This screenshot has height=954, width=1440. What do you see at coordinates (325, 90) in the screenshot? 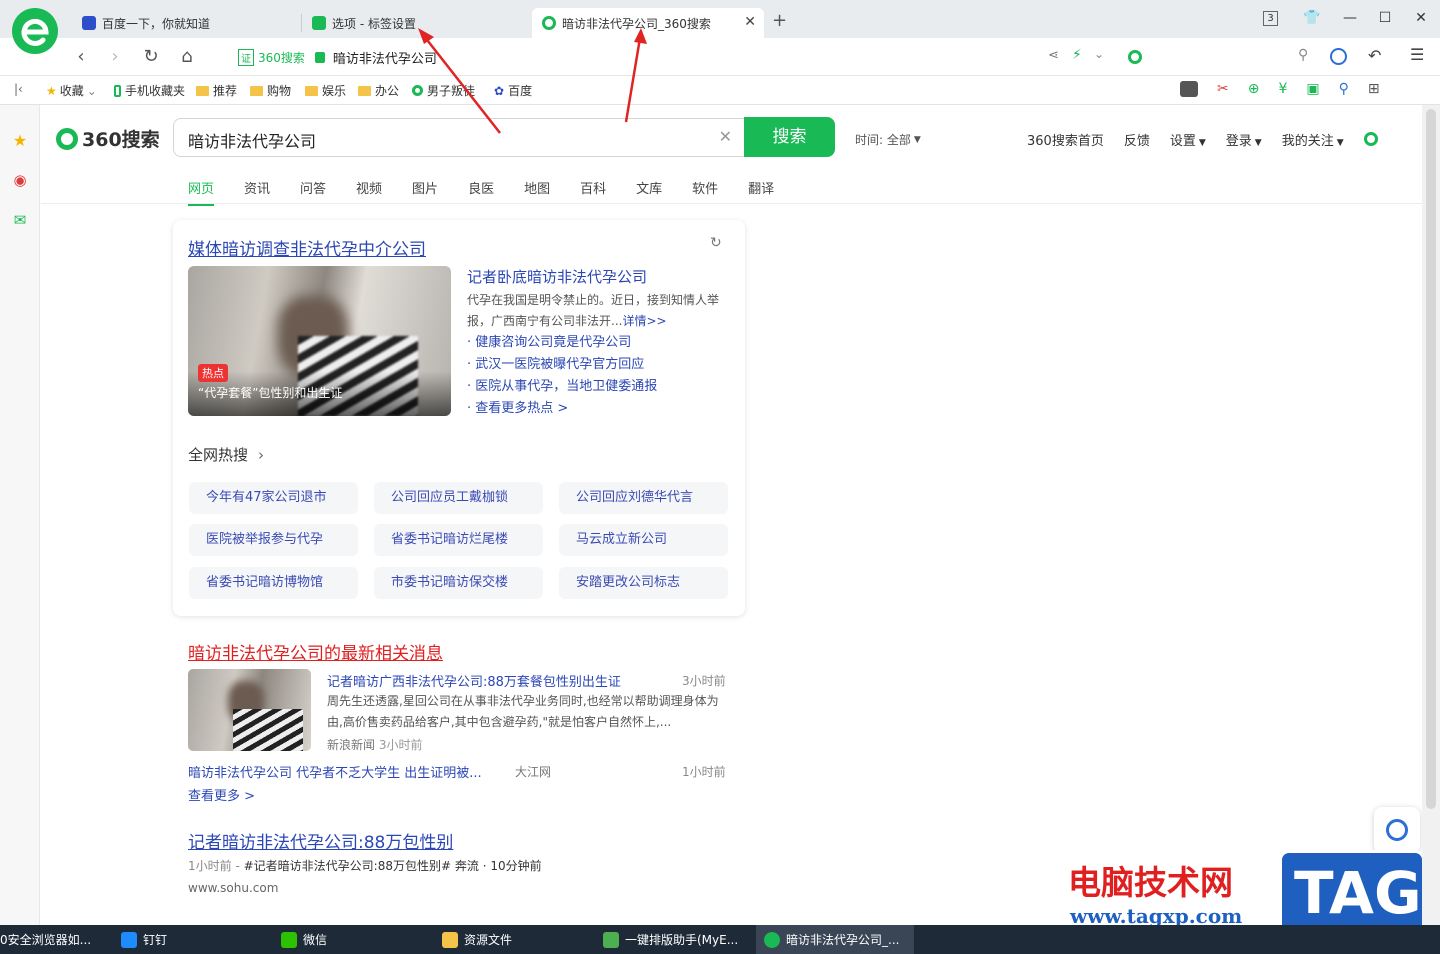
I see `fav-entertainment: 娱乐` at bounding box center [325, 90].